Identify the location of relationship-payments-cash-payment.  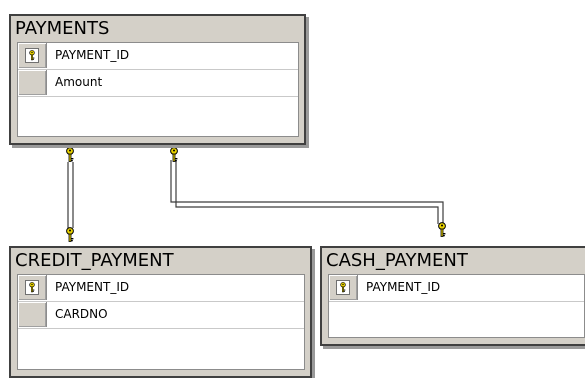
(308, 192).